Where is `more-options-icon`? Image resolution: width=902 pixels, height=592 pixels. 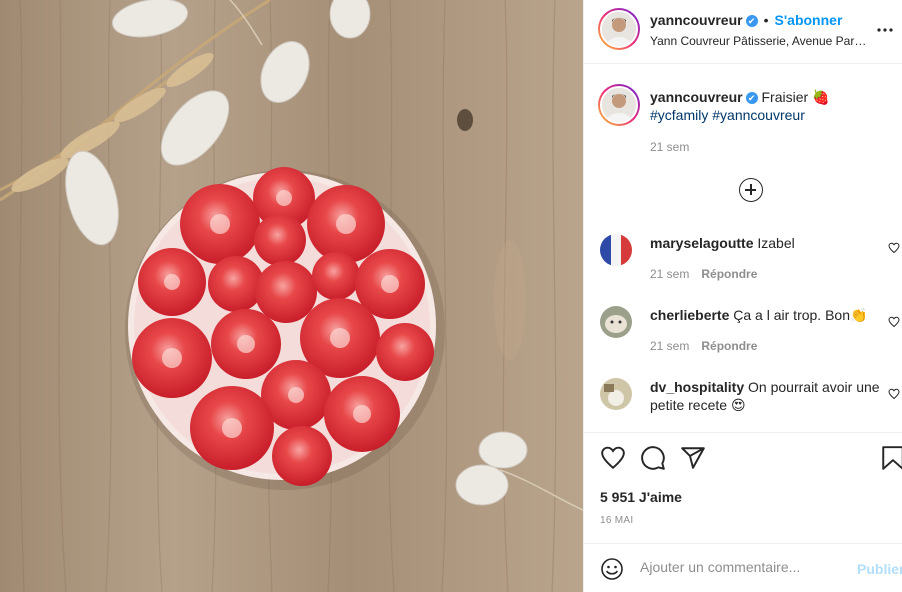
more-options-icon is located at coordinates (885, 32).